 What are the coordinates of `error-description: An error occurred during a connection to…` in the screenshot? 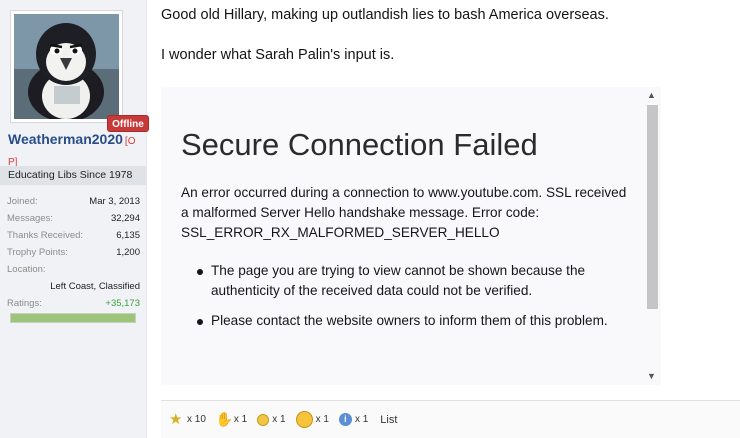 It's located at (404, 212).